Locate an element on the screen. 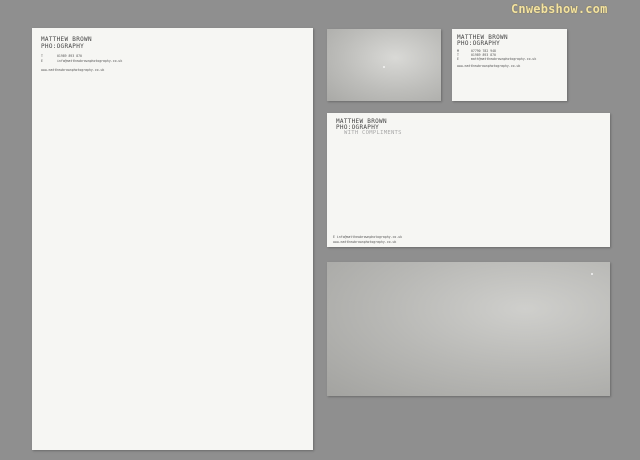 Image resolution: width=640 pixels, height=460 pixels. with-compliments-tagline: WITH COMPLIMENTS is located at coordinates (373, 133).